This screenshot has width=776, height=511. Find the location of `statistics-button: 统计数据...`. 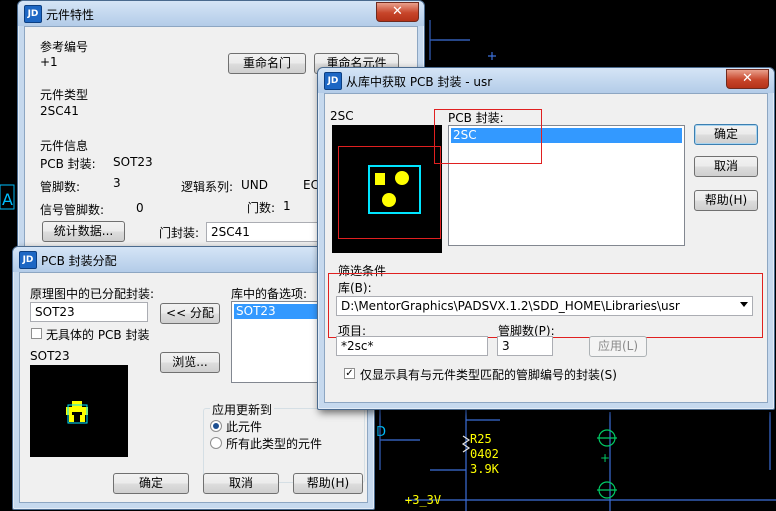

statistics-button: 统计数据... is located at coordinates (83, 231).